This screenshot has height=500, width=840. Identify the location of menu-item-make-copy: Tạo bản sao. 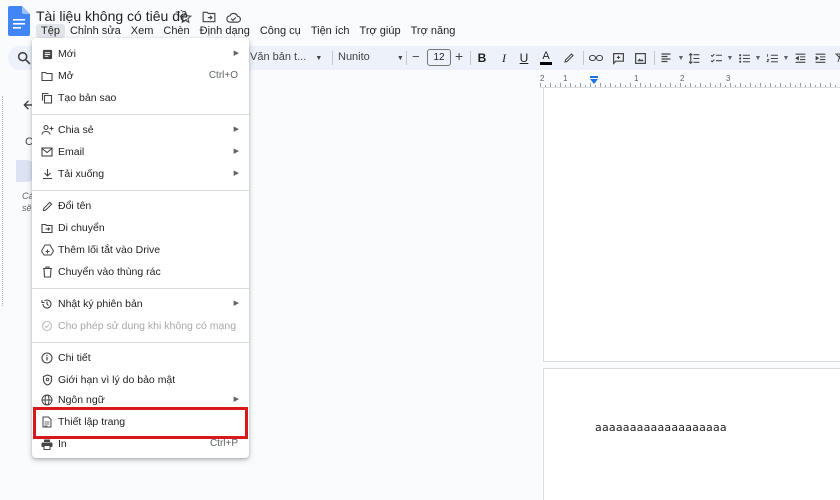
(140, 98).